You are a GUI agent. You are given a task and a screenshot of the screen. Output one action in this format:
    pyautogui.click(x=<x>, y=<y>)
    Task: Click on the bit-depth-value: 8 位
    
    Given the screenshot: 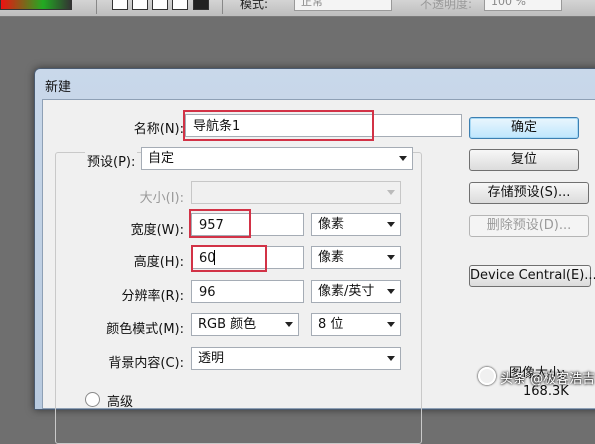 What is the action you would take?
    pyautogui.click(x=331, y=324)
    